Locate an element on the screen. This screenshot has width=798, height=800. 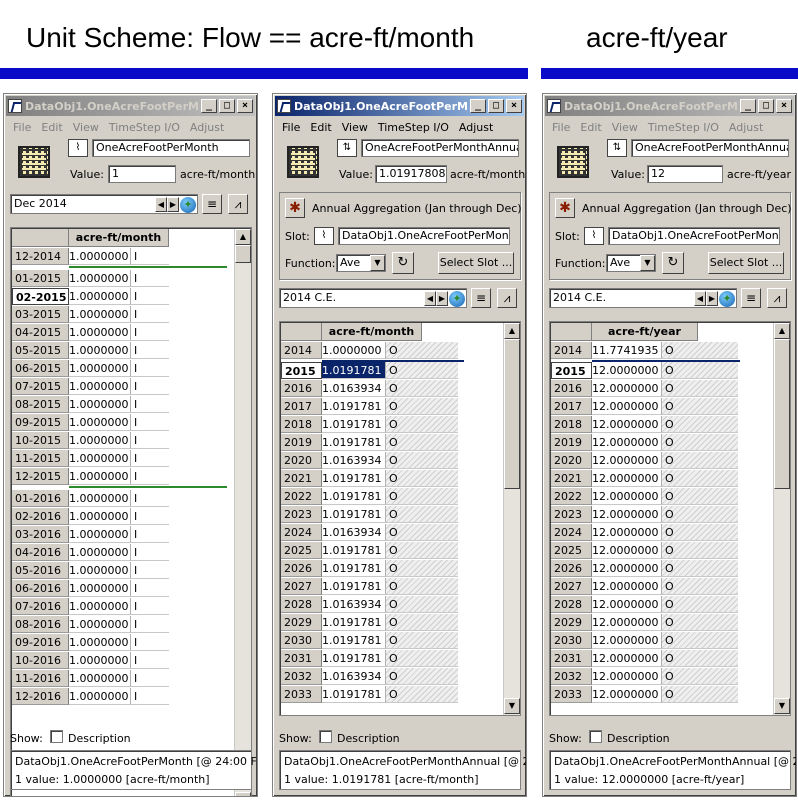
row-label: 08-2016 is located at coordinates (40, 624).